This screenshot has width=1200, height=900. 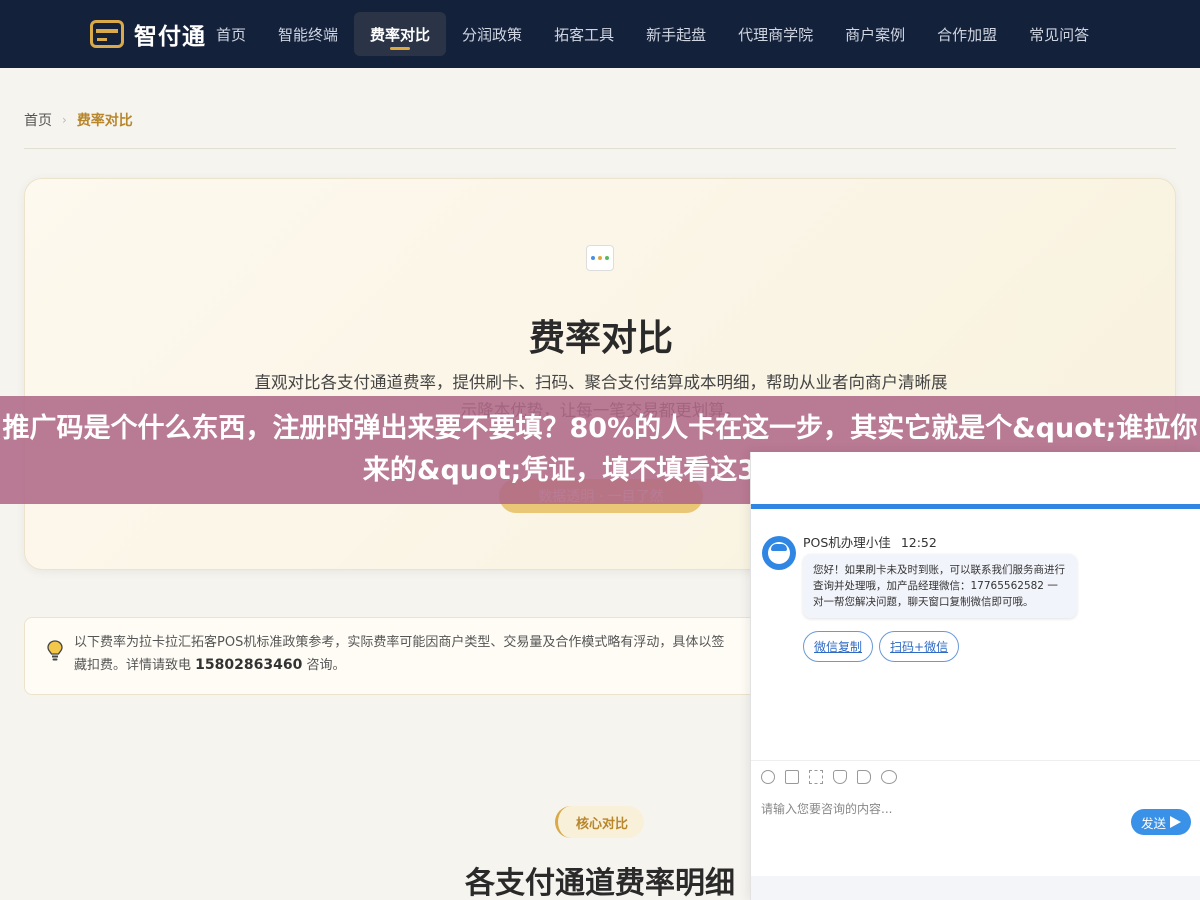 I want to click on nav-item-beginner: 新手起盘, so click(x=676, y=34).